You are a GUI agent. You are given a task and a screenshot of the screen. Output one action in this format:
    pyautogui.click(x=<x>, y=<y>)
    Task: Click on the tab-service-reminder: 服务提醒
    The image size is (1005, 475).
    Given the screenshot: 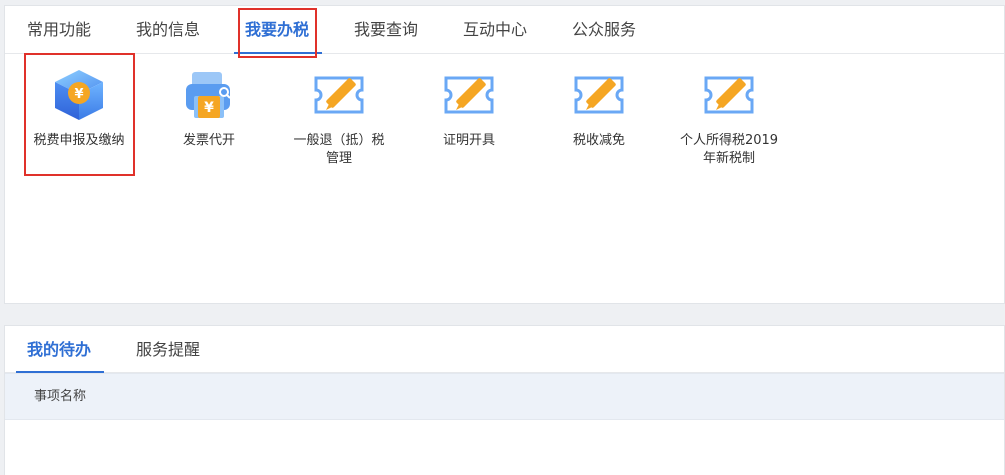 What is the action you would take?
    pyautogui.click(x=168, y=349)
    